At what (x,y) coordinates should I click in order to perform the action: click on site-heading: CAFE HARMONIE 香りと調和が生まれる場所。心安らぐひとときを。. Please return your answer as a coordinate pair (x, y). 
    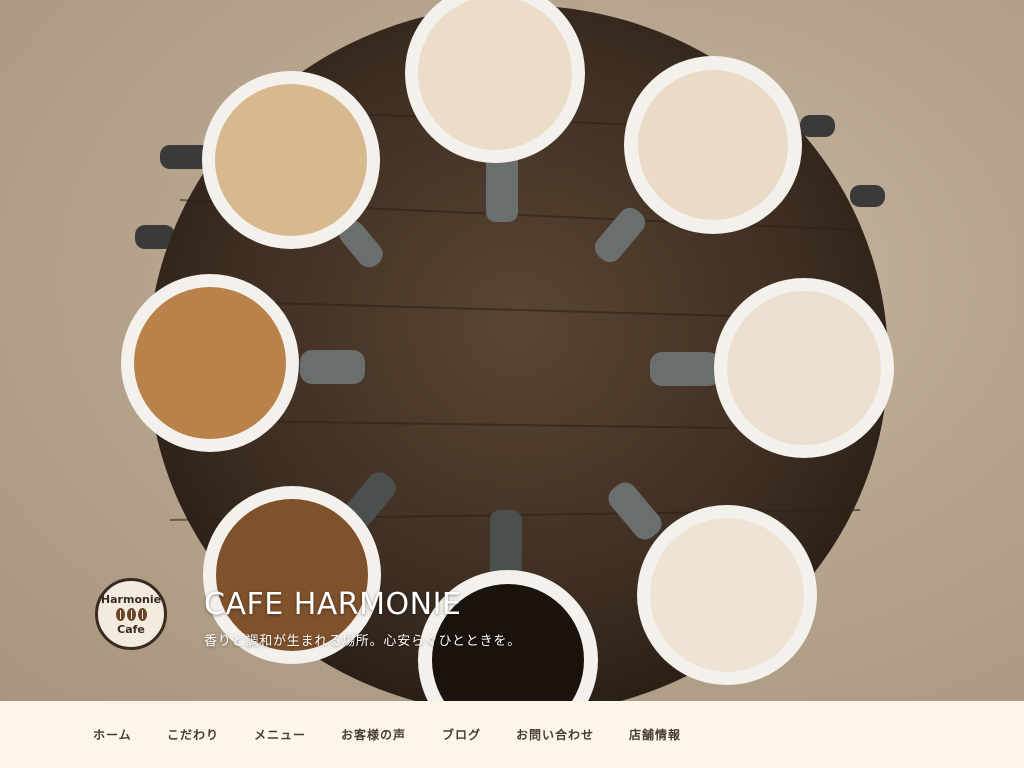
    Looking at the image, I should click on (363, 620).